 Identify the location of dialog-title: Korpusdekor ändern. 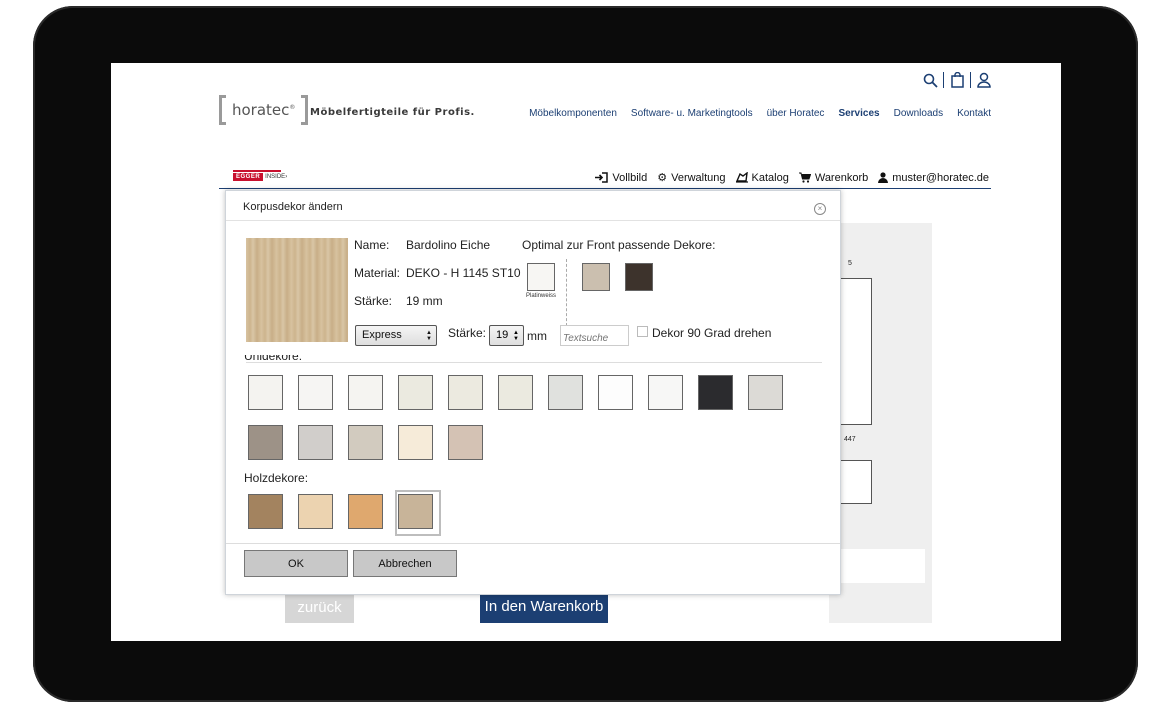
(293, 207).